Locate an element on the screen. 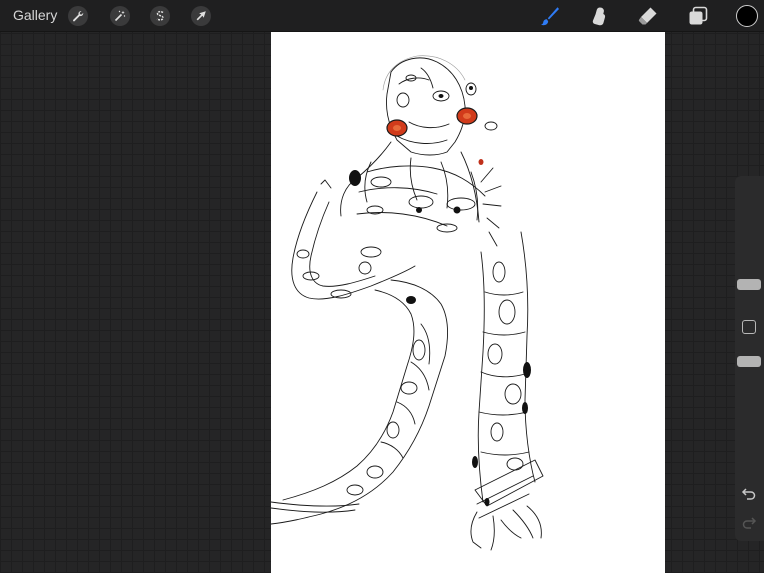  eraser-tool is located at coordinates (648, 16).